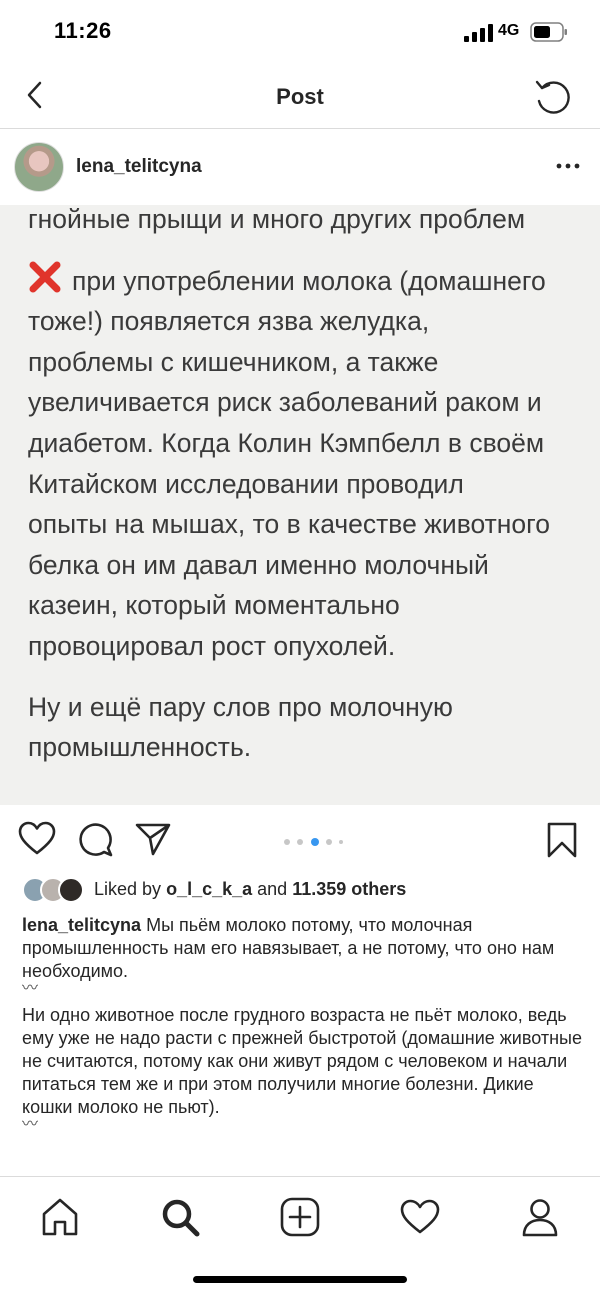 The image size is (600, 1299). What do you see at coordinates (540, 1217) in the screenshot?
I see `profile-icon` at bounding box center [540, 1217].